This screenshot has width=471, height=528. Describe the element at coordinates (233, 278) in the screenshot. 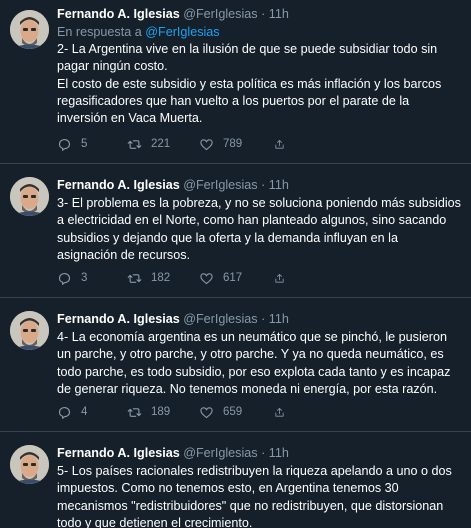

I see `like-count: 617` at that location.